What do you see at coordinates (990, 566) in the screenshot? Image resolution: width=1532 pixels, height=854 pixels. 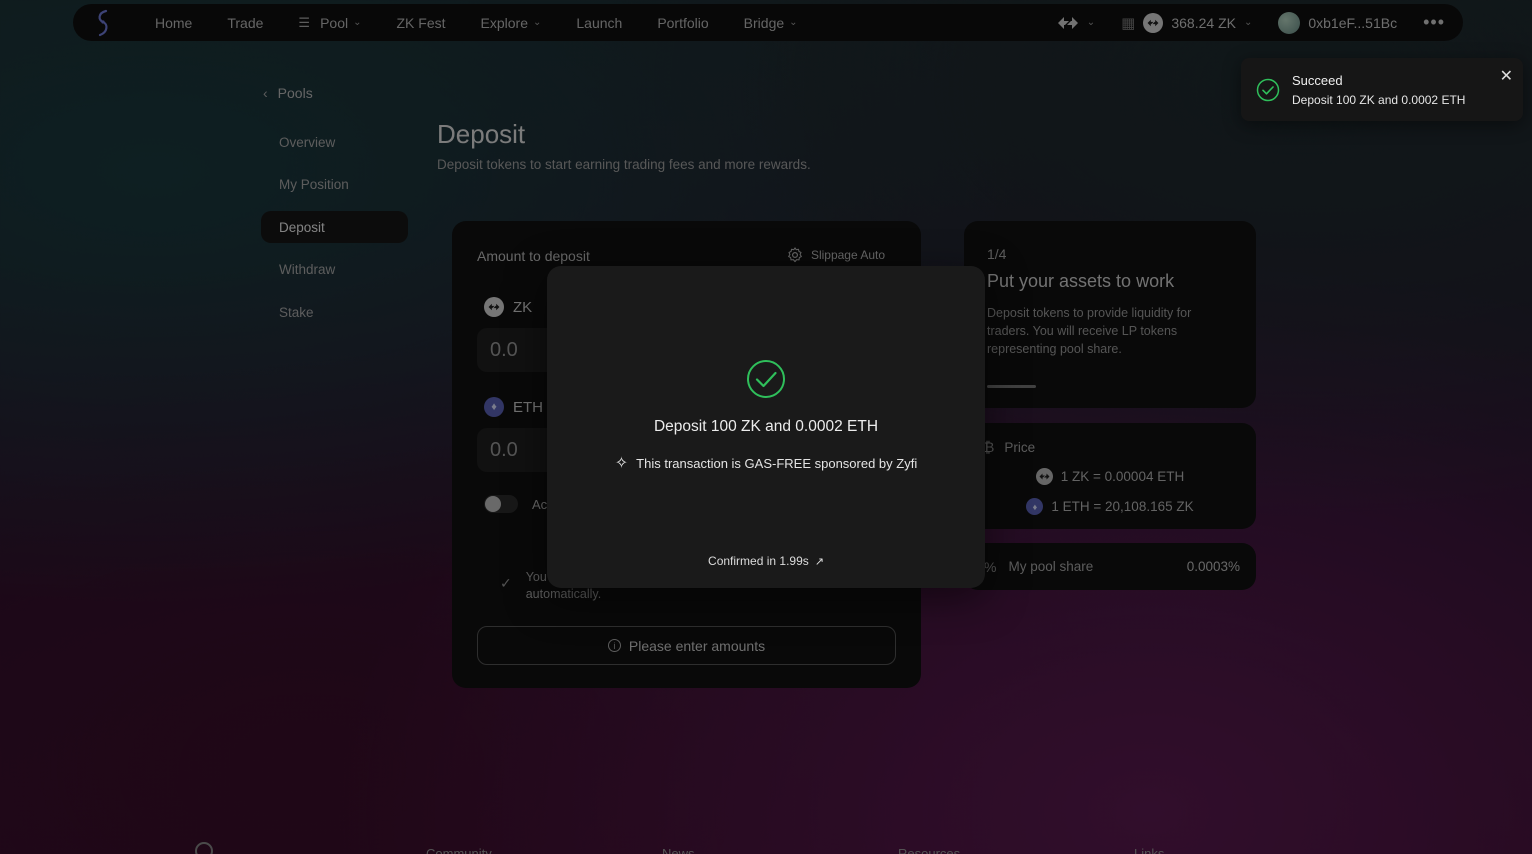 I see `percent-icon: %` at bounding box center [990, 566].